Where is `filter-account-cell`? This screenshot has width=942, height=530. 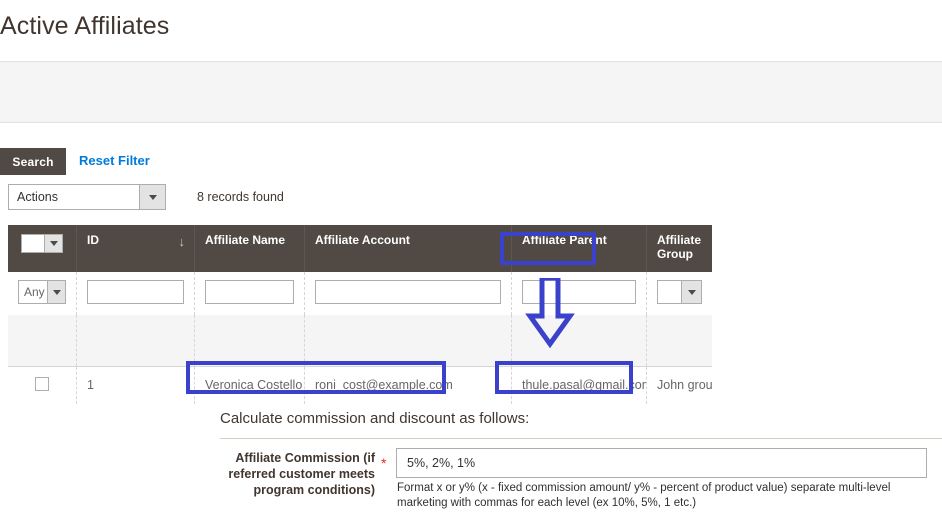 filter-account-cell is located at coordinates (407, 293).